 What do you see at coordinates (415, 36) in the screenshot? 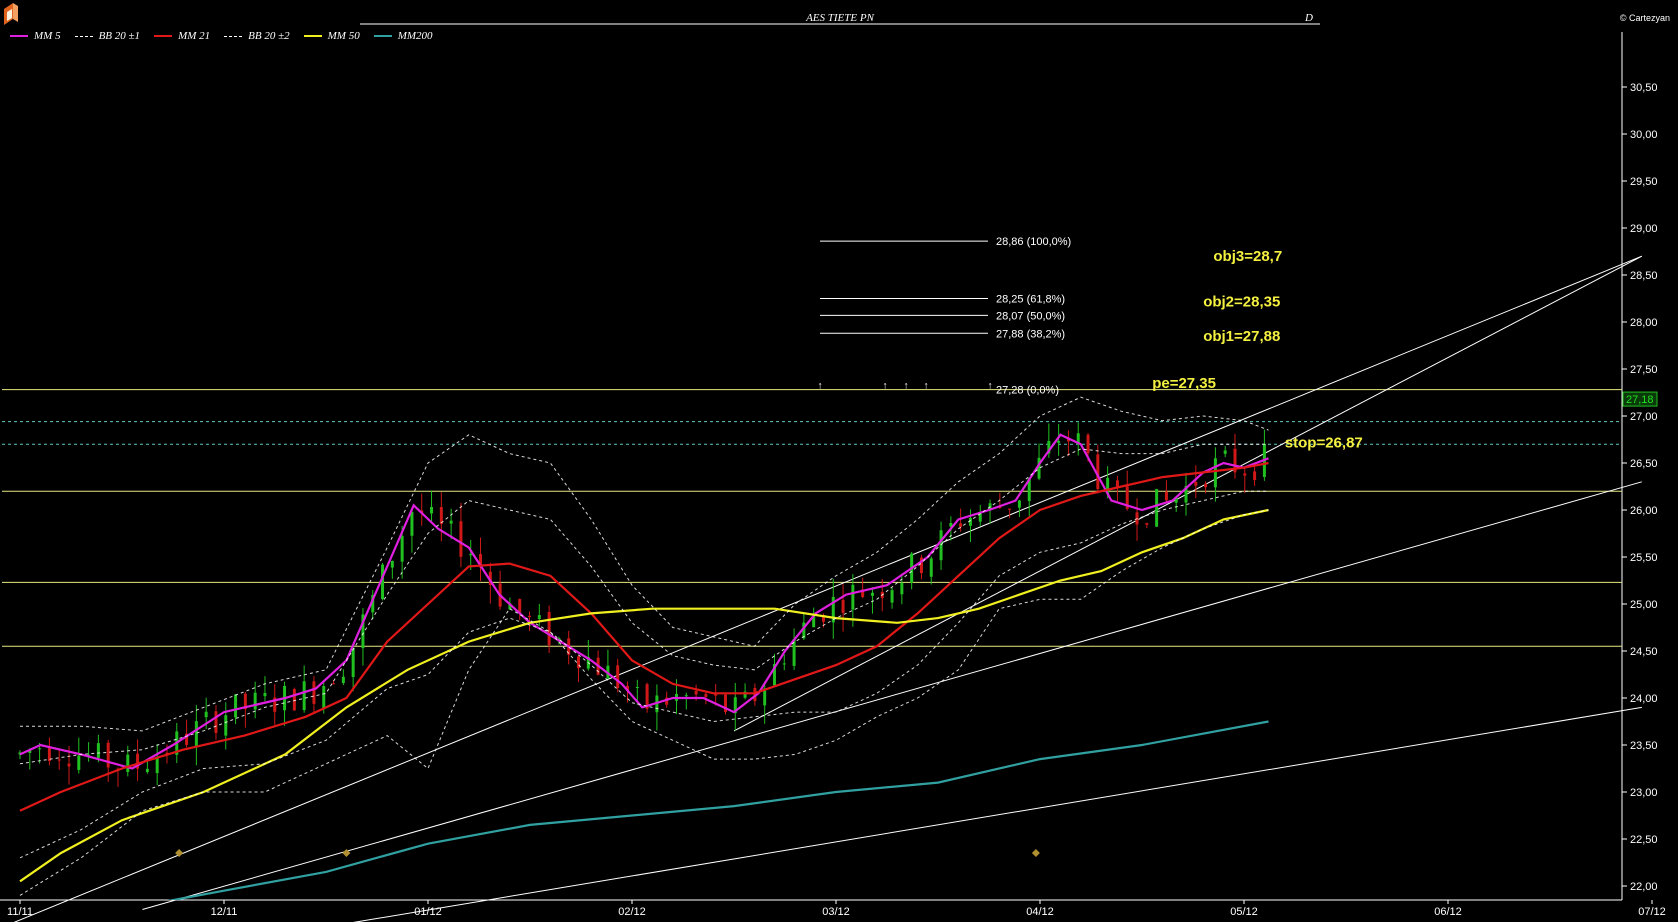
I see `legend-label: MM200` at bounding box center [415, 36].